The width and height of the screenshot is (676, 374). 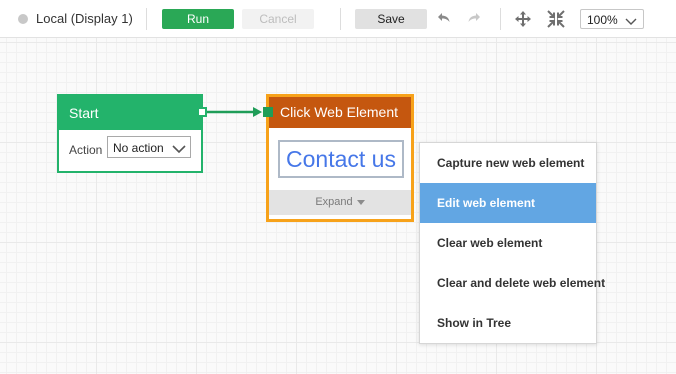 I want to click on menu-item-show-in-tree: Show in Tree, so click(x=508, y=323).